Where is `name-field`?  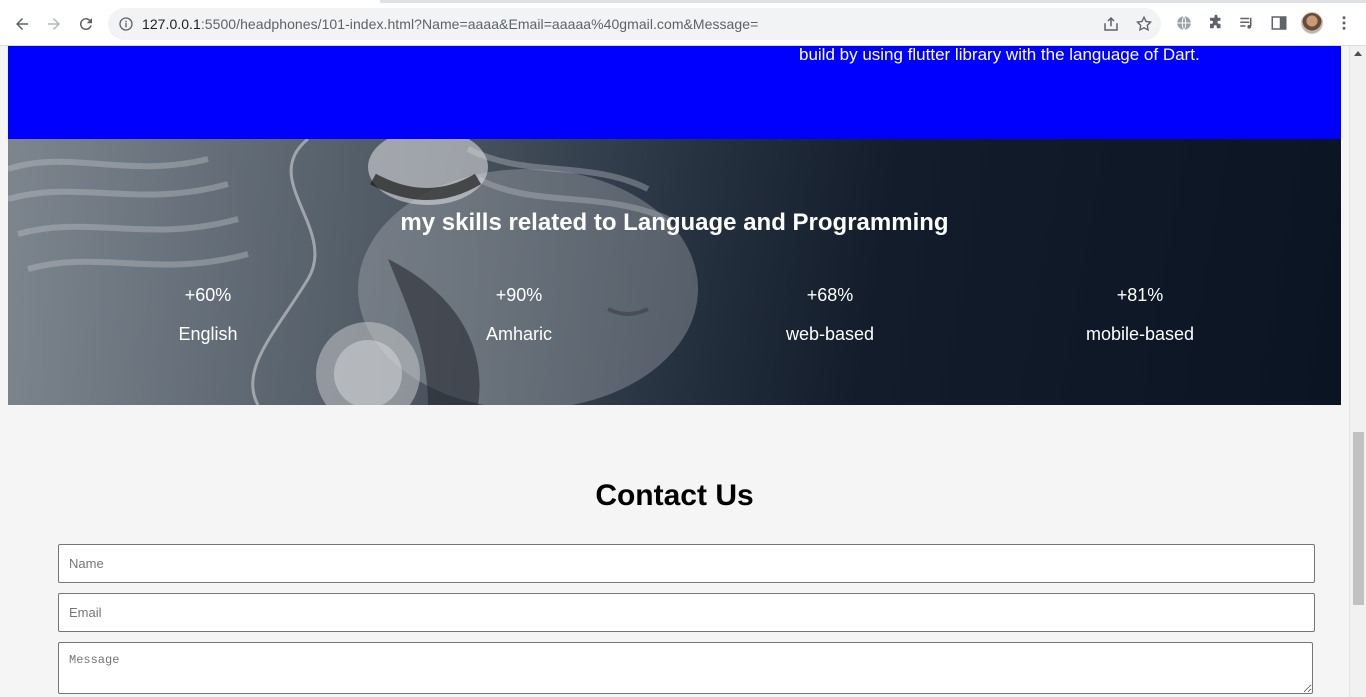
name-field is located at coordinates (686, 563).